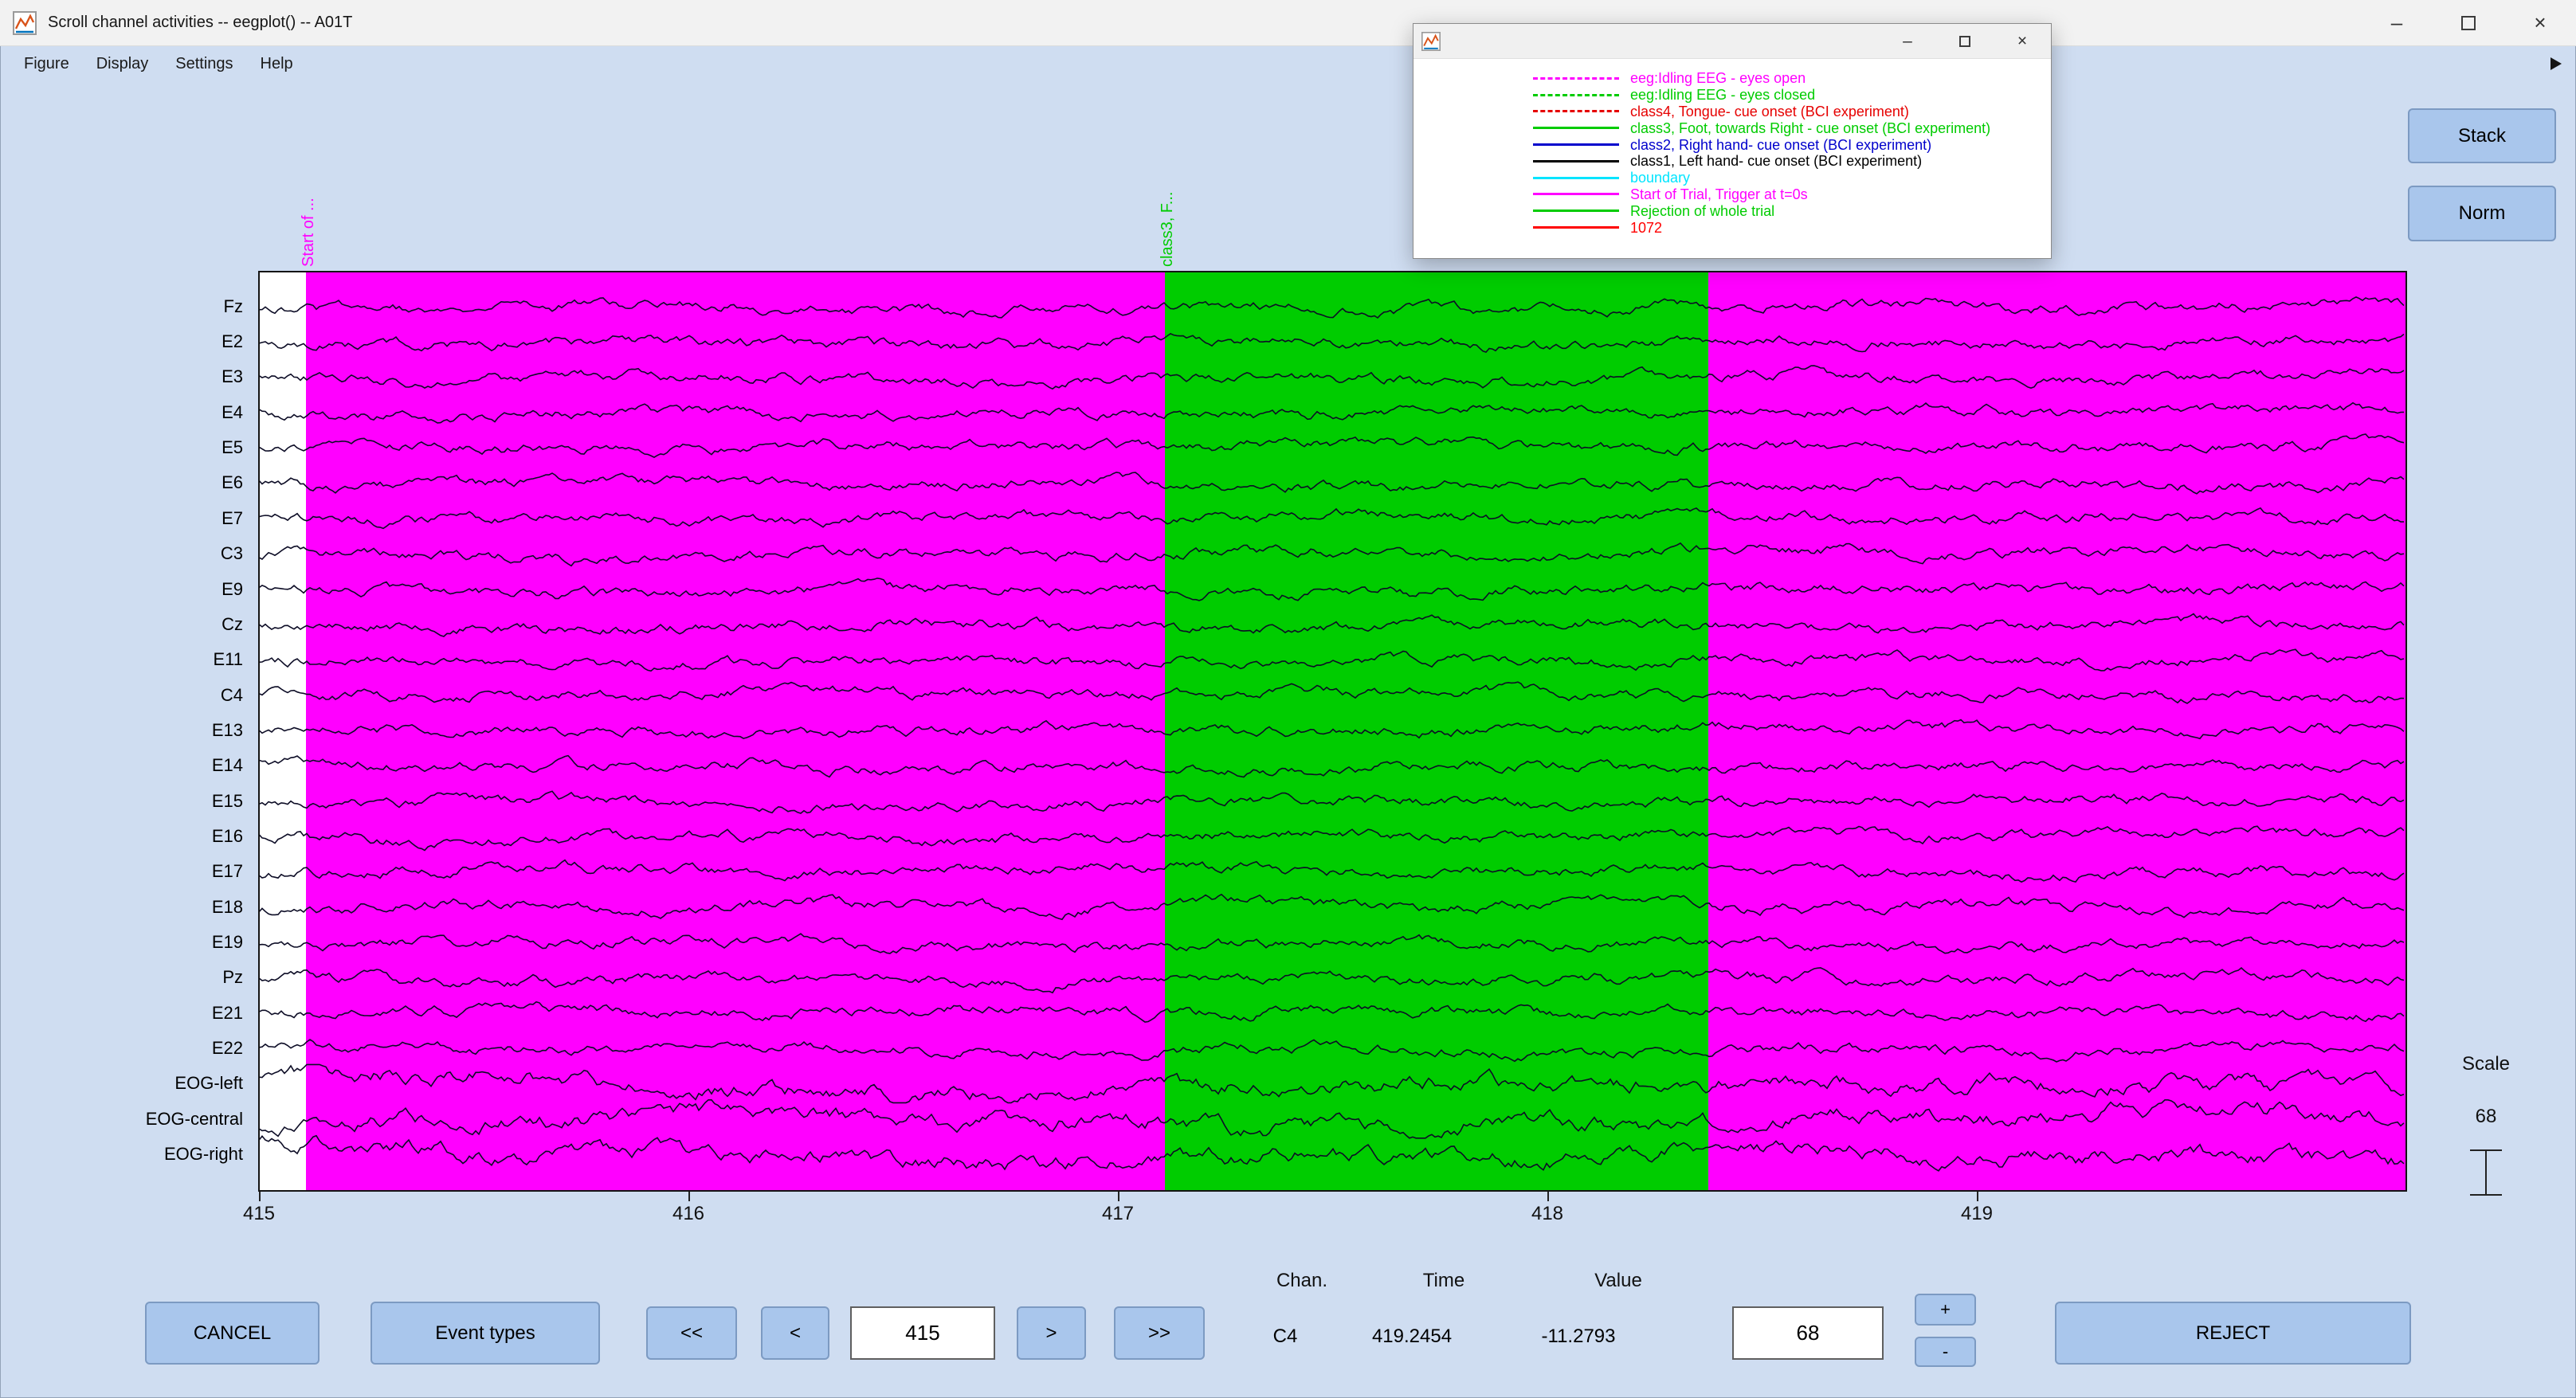 The image size is (2576, 1398). I want to click on step-forward-button: >, so click(1051, 1333).